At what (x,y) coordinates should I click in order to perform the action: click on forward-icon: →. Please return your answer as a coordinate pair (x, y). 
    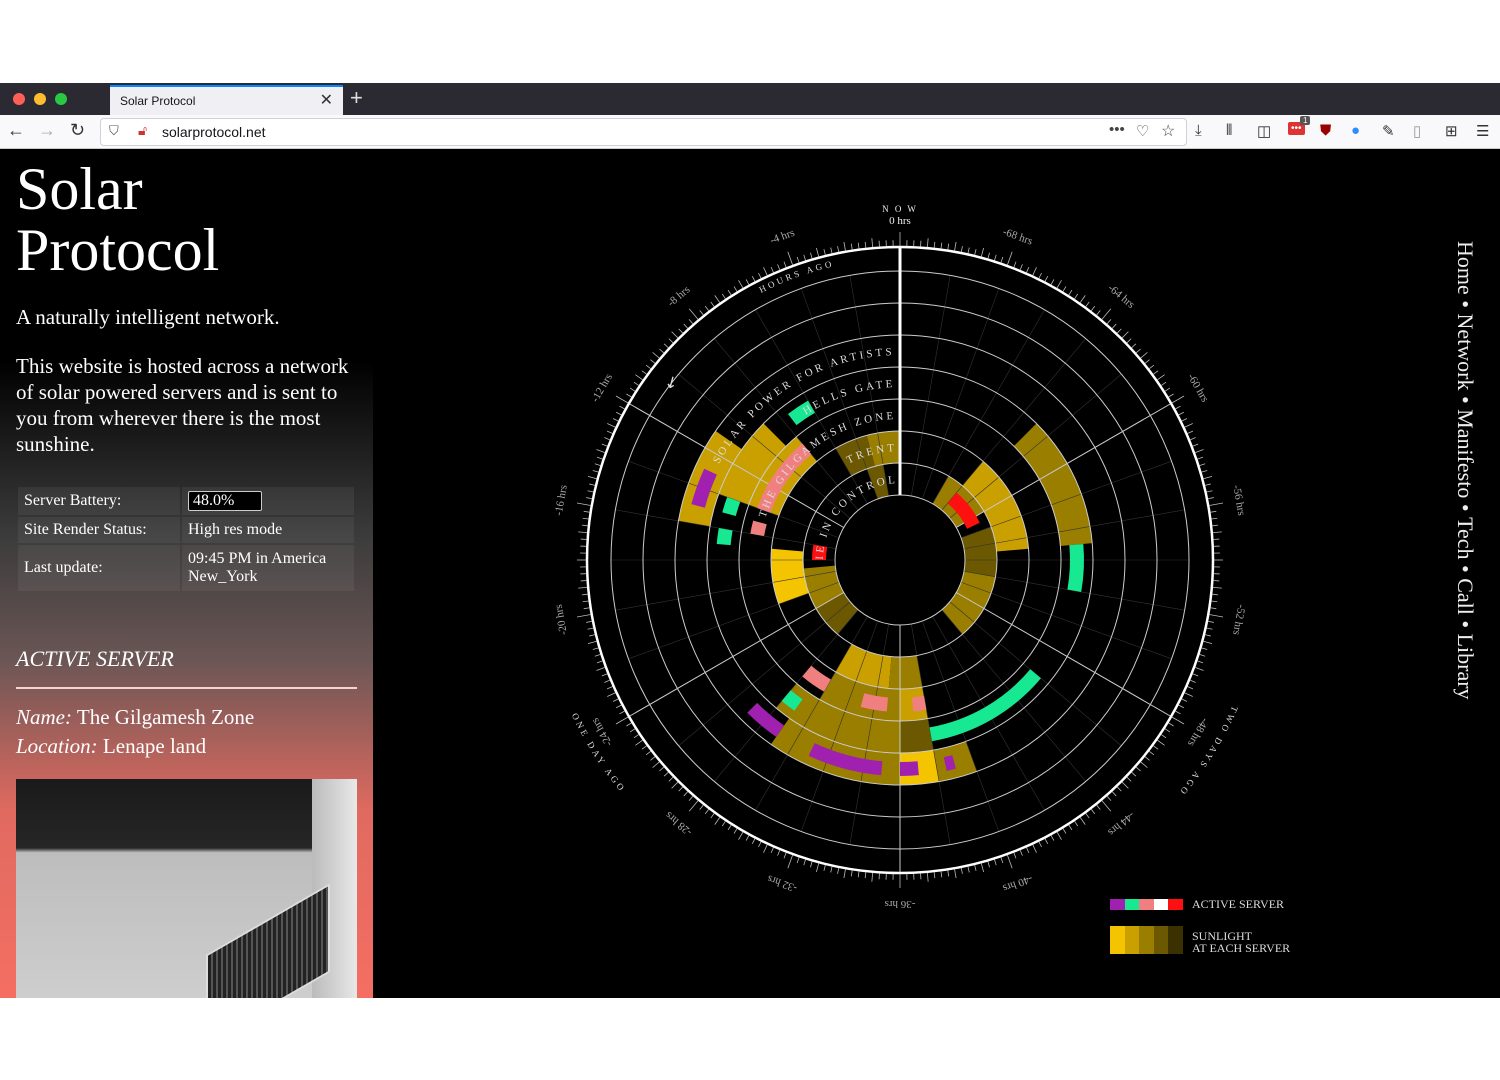
    Looking at the image, I should click on (47, 130).